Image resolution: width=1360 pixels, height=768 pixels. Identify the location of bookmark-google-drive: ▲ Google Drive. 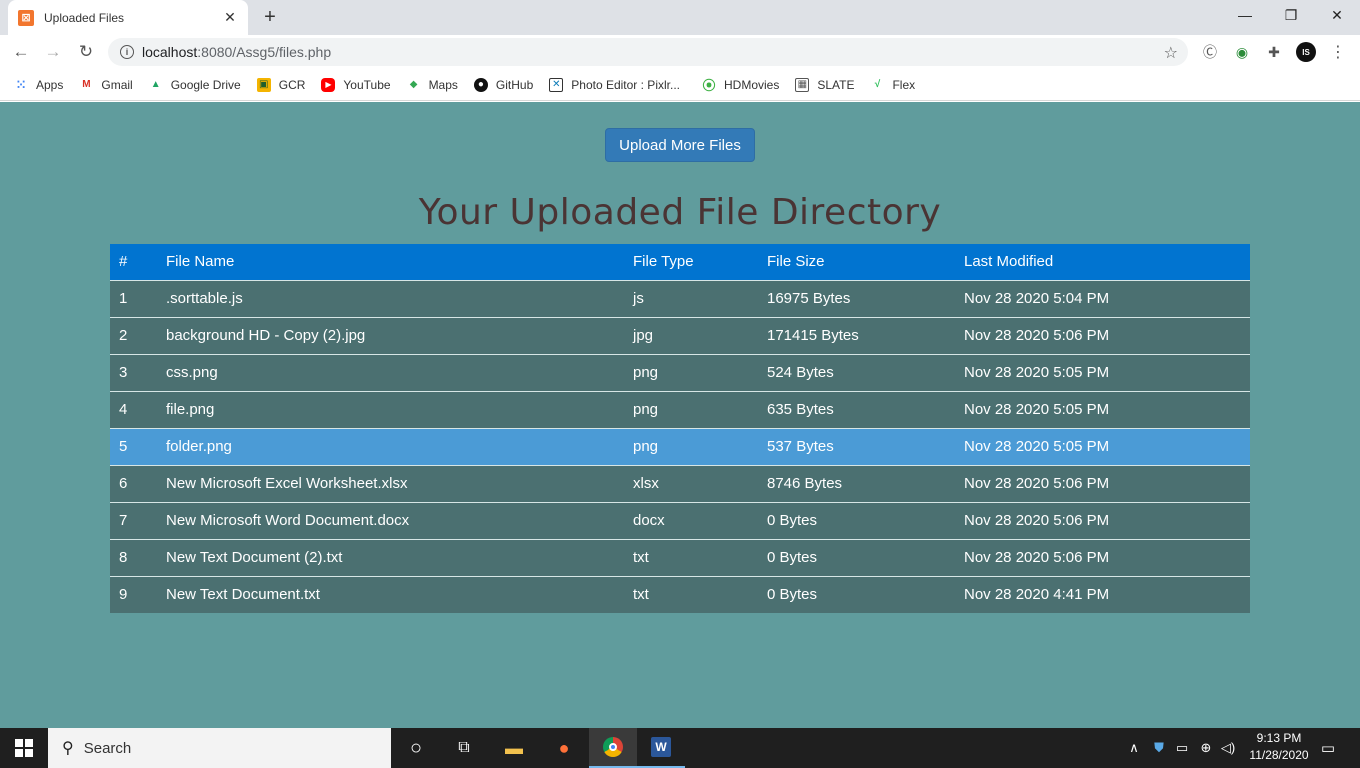
(195, 85).